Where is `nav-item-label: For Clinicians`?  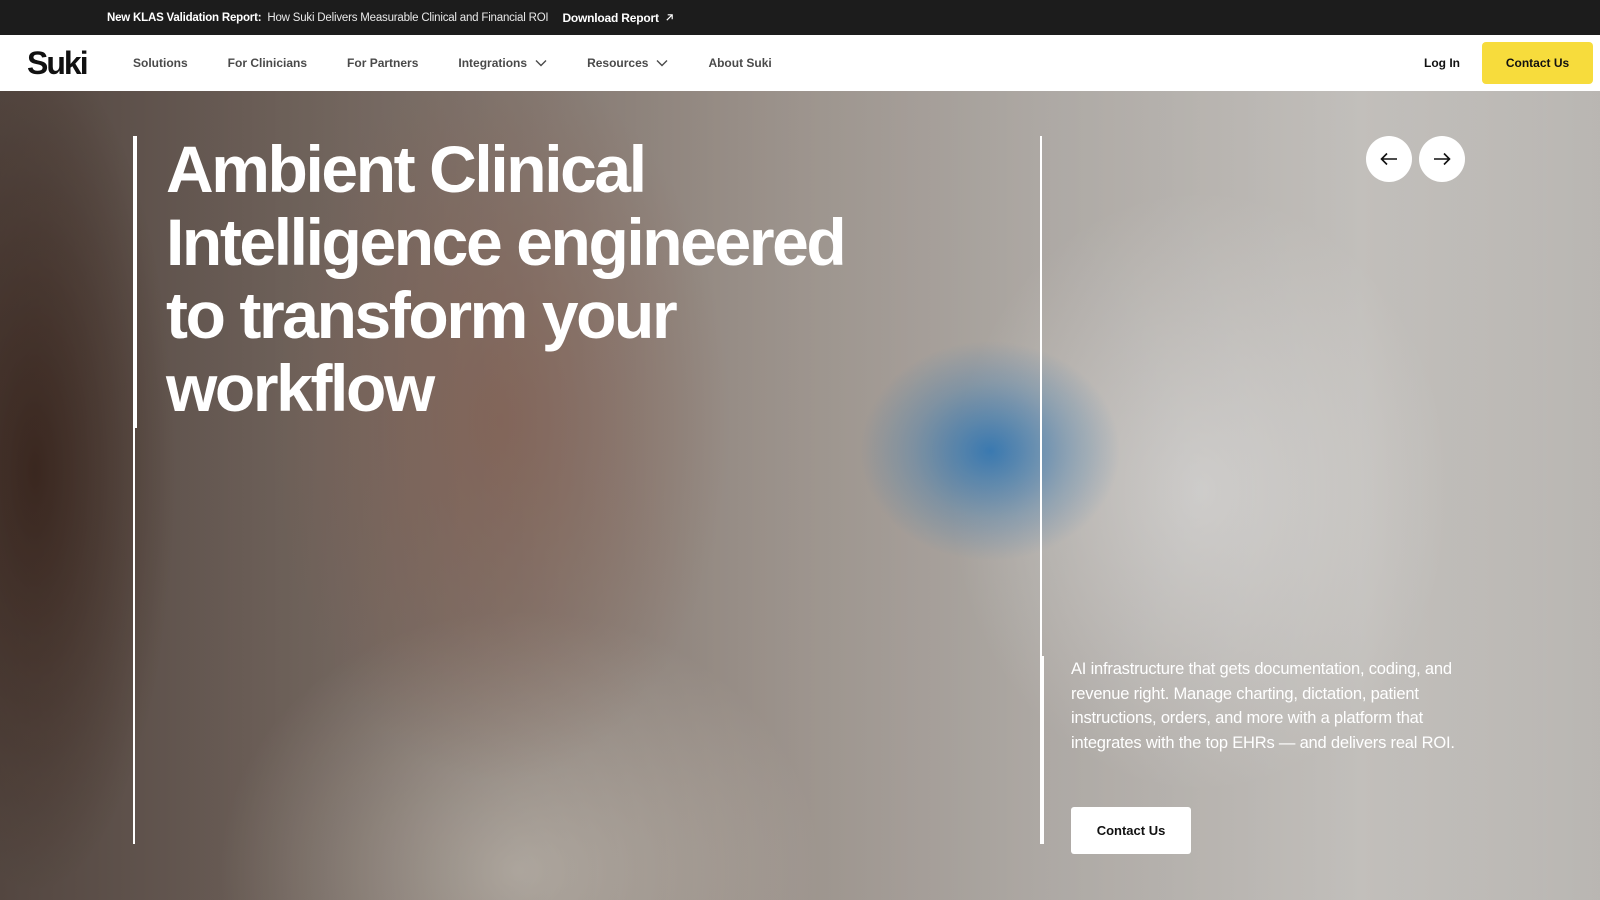
nav-item-label: For Clinicians is located at coordinates (267, 63).